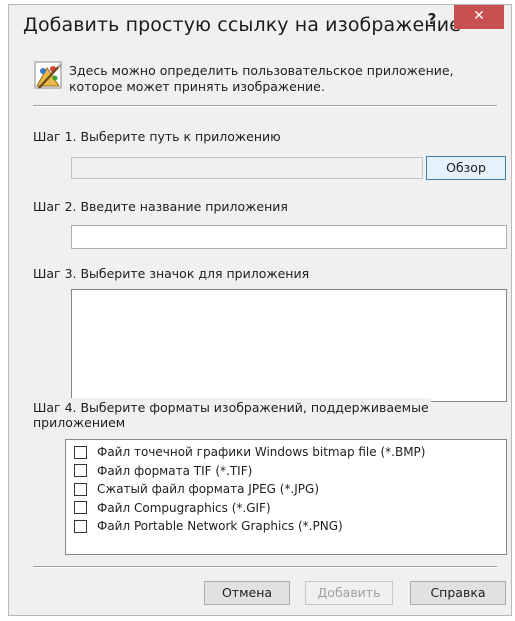 The width and height of the screenshot is (515, 621). Describe the element at coordinates (80, 452) in the screenshot. I see `bmp-checkbox` at that location.